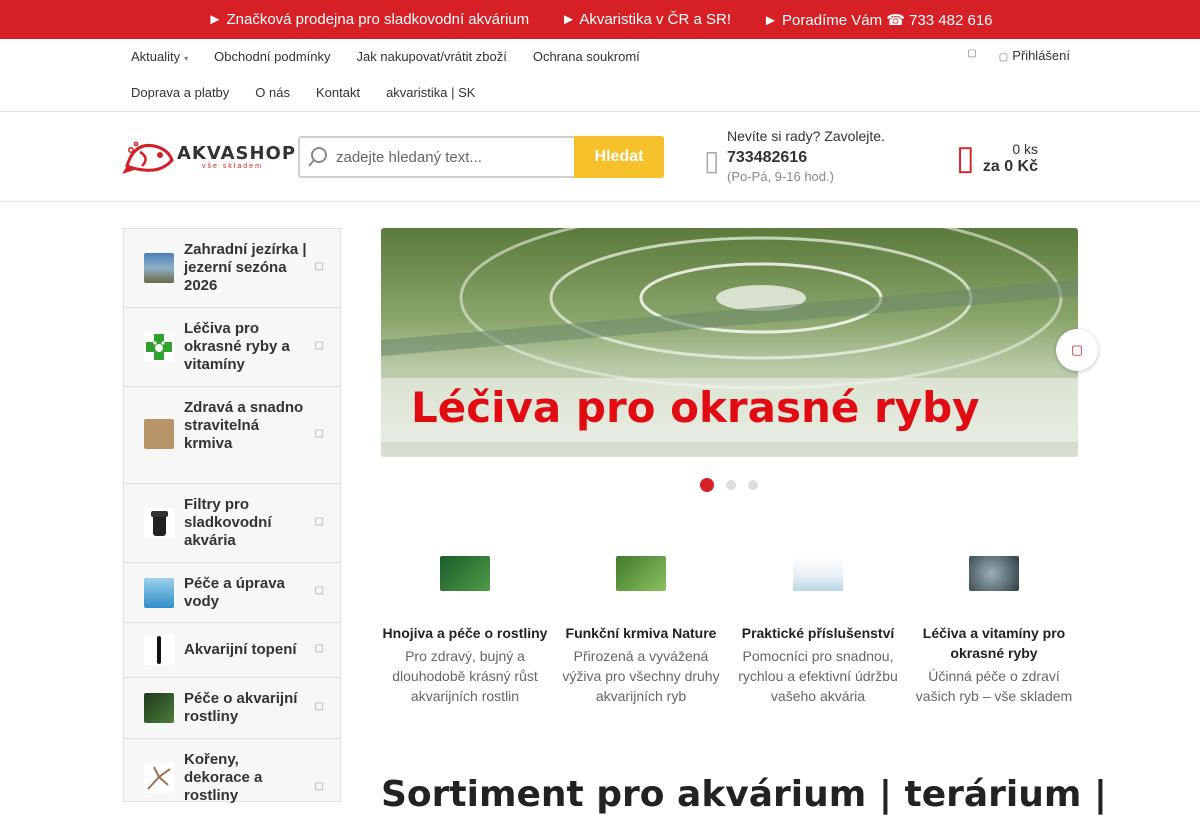 The width and height of the screenshot is (1200, 815). What do you see at coordinates (148, 157) in the screenshot?
I see `fish-logo-icon` at bounding box center [148, 157].